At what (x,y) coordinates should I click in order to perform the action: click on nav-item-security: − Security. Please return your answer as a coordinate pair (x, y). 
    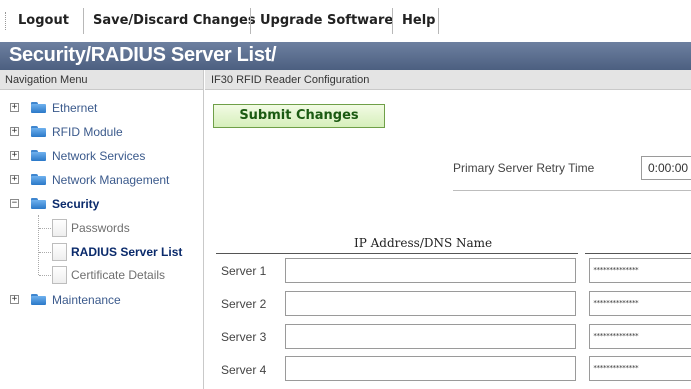
    Looking at the image, I should click on (102, 204).